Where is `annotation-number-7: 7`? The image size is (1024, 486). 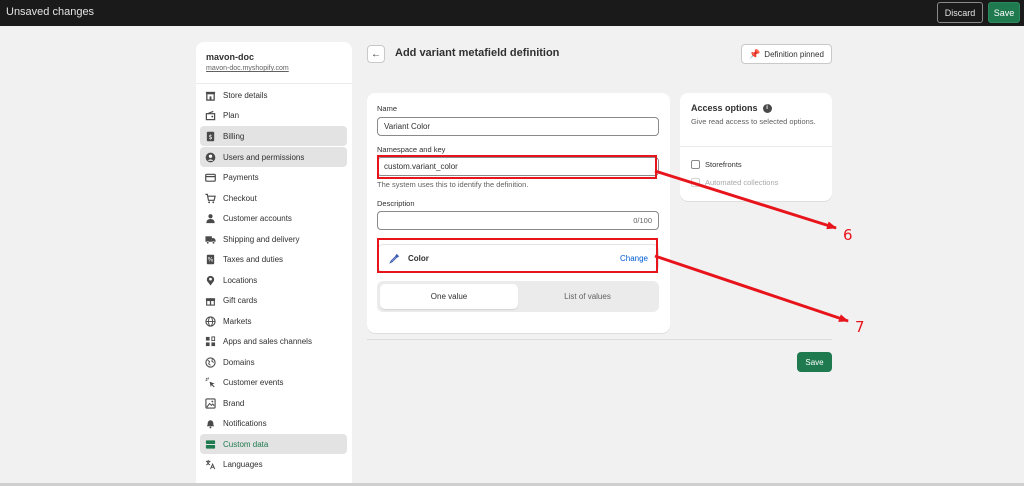 annotation-number-7: 7 is located at coordinates (860, 327).